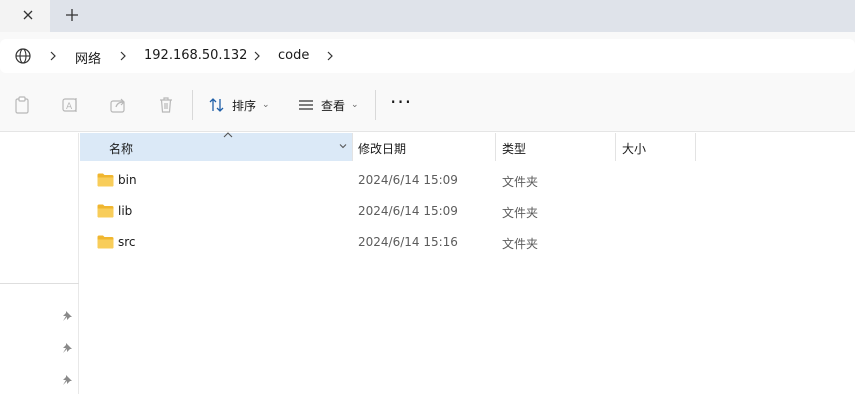 The width and height of the screenshot is (855, 394). Describe the element at coordinates (333, 105) in the screenshot. I see `view-label: 查看` at that location.